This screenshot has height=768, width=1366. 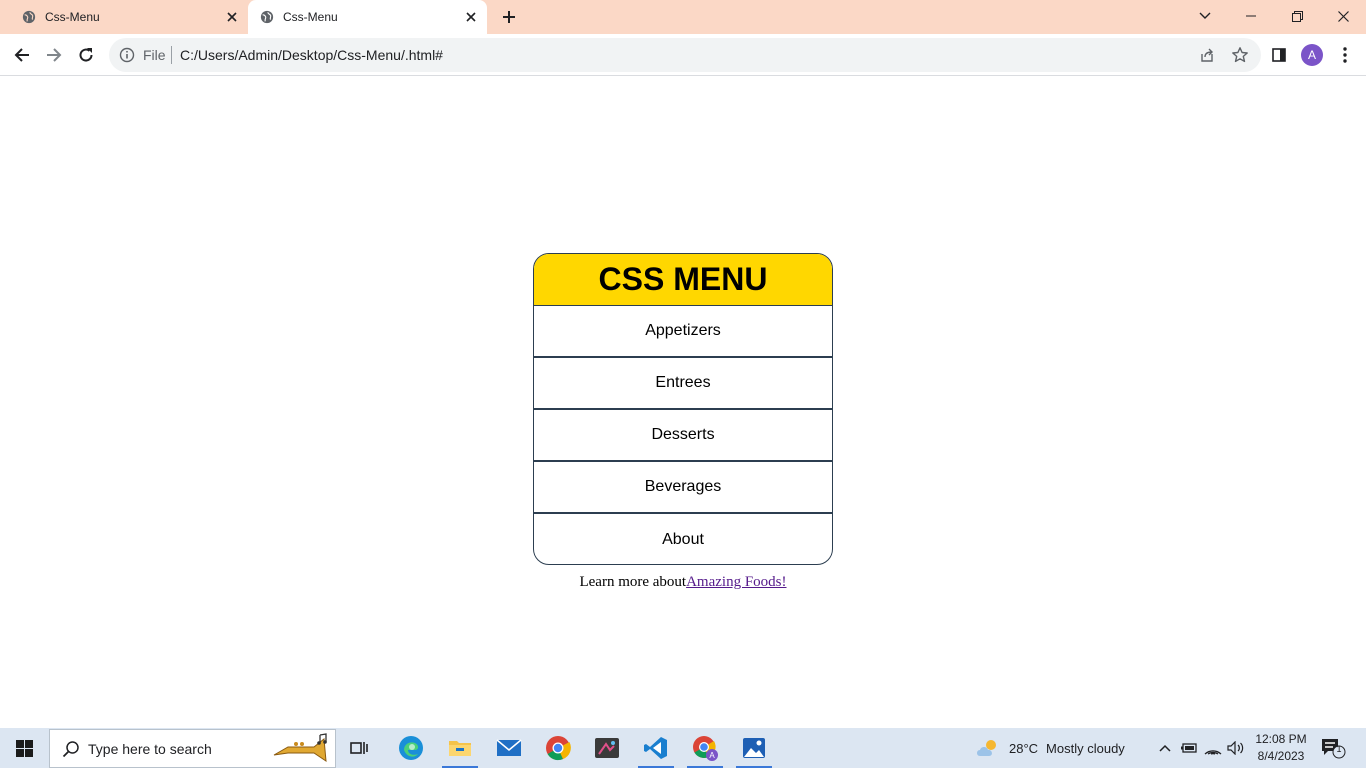 What do you see at coordinates (1240, 55) in the screenshot?
I see `star-icon` at bounding box center [1240, 55].